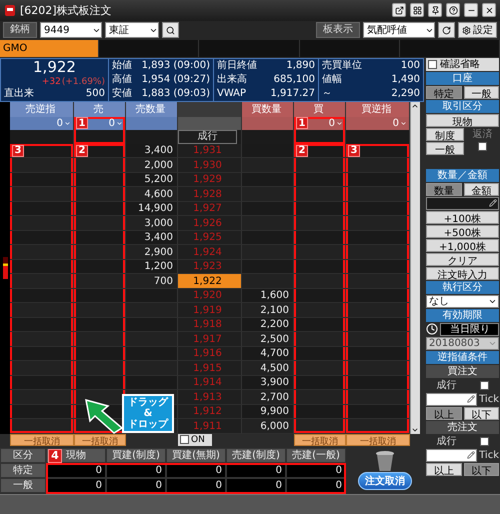  I want to click on toggle-button: 以上, so click(444, 469).